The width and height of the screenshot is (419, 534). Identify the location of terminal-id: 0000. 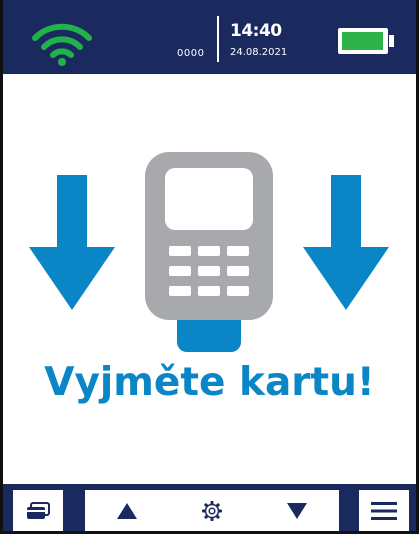
(191, 53).